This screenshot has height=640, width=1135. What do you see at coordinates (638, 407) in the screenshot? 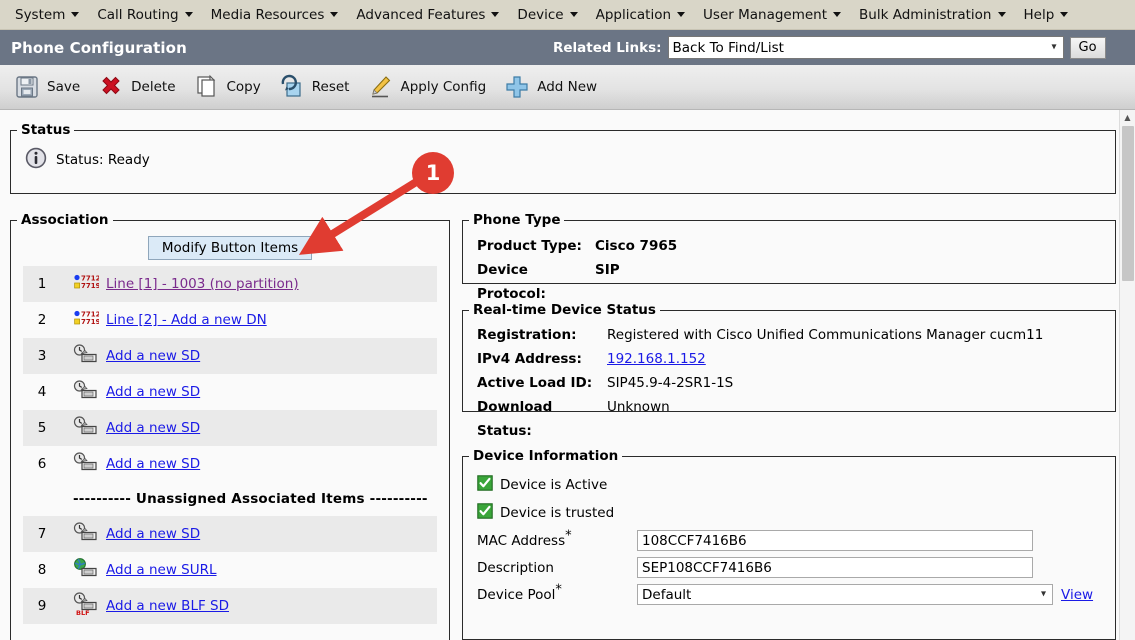
I see `download-status-value: Unknown` at bounding box center [638, 407].